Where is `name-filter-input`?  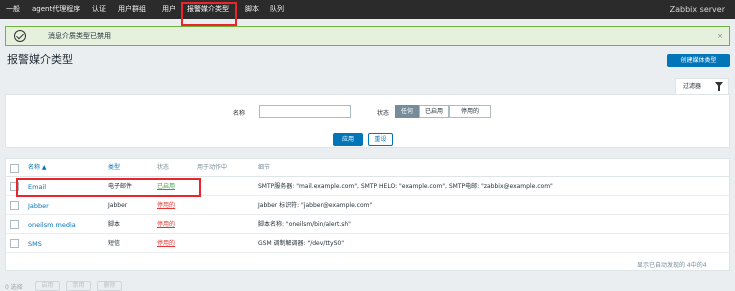 name-filter-input is located at coordinates (305, 111).